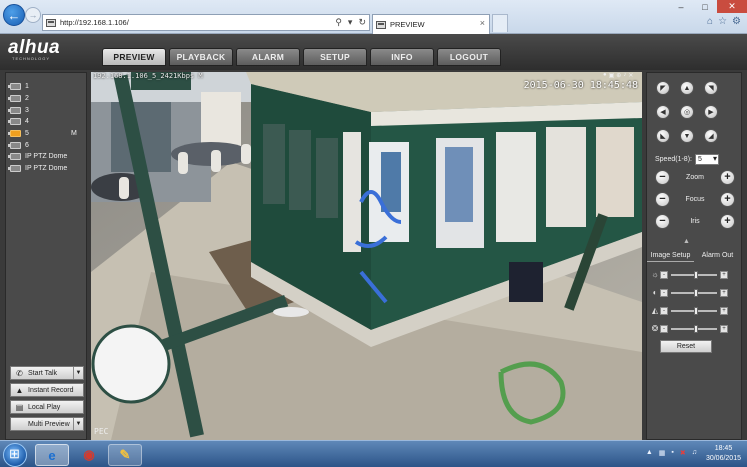  I want to click on refresh-icon: ↻, so click(362, 22).